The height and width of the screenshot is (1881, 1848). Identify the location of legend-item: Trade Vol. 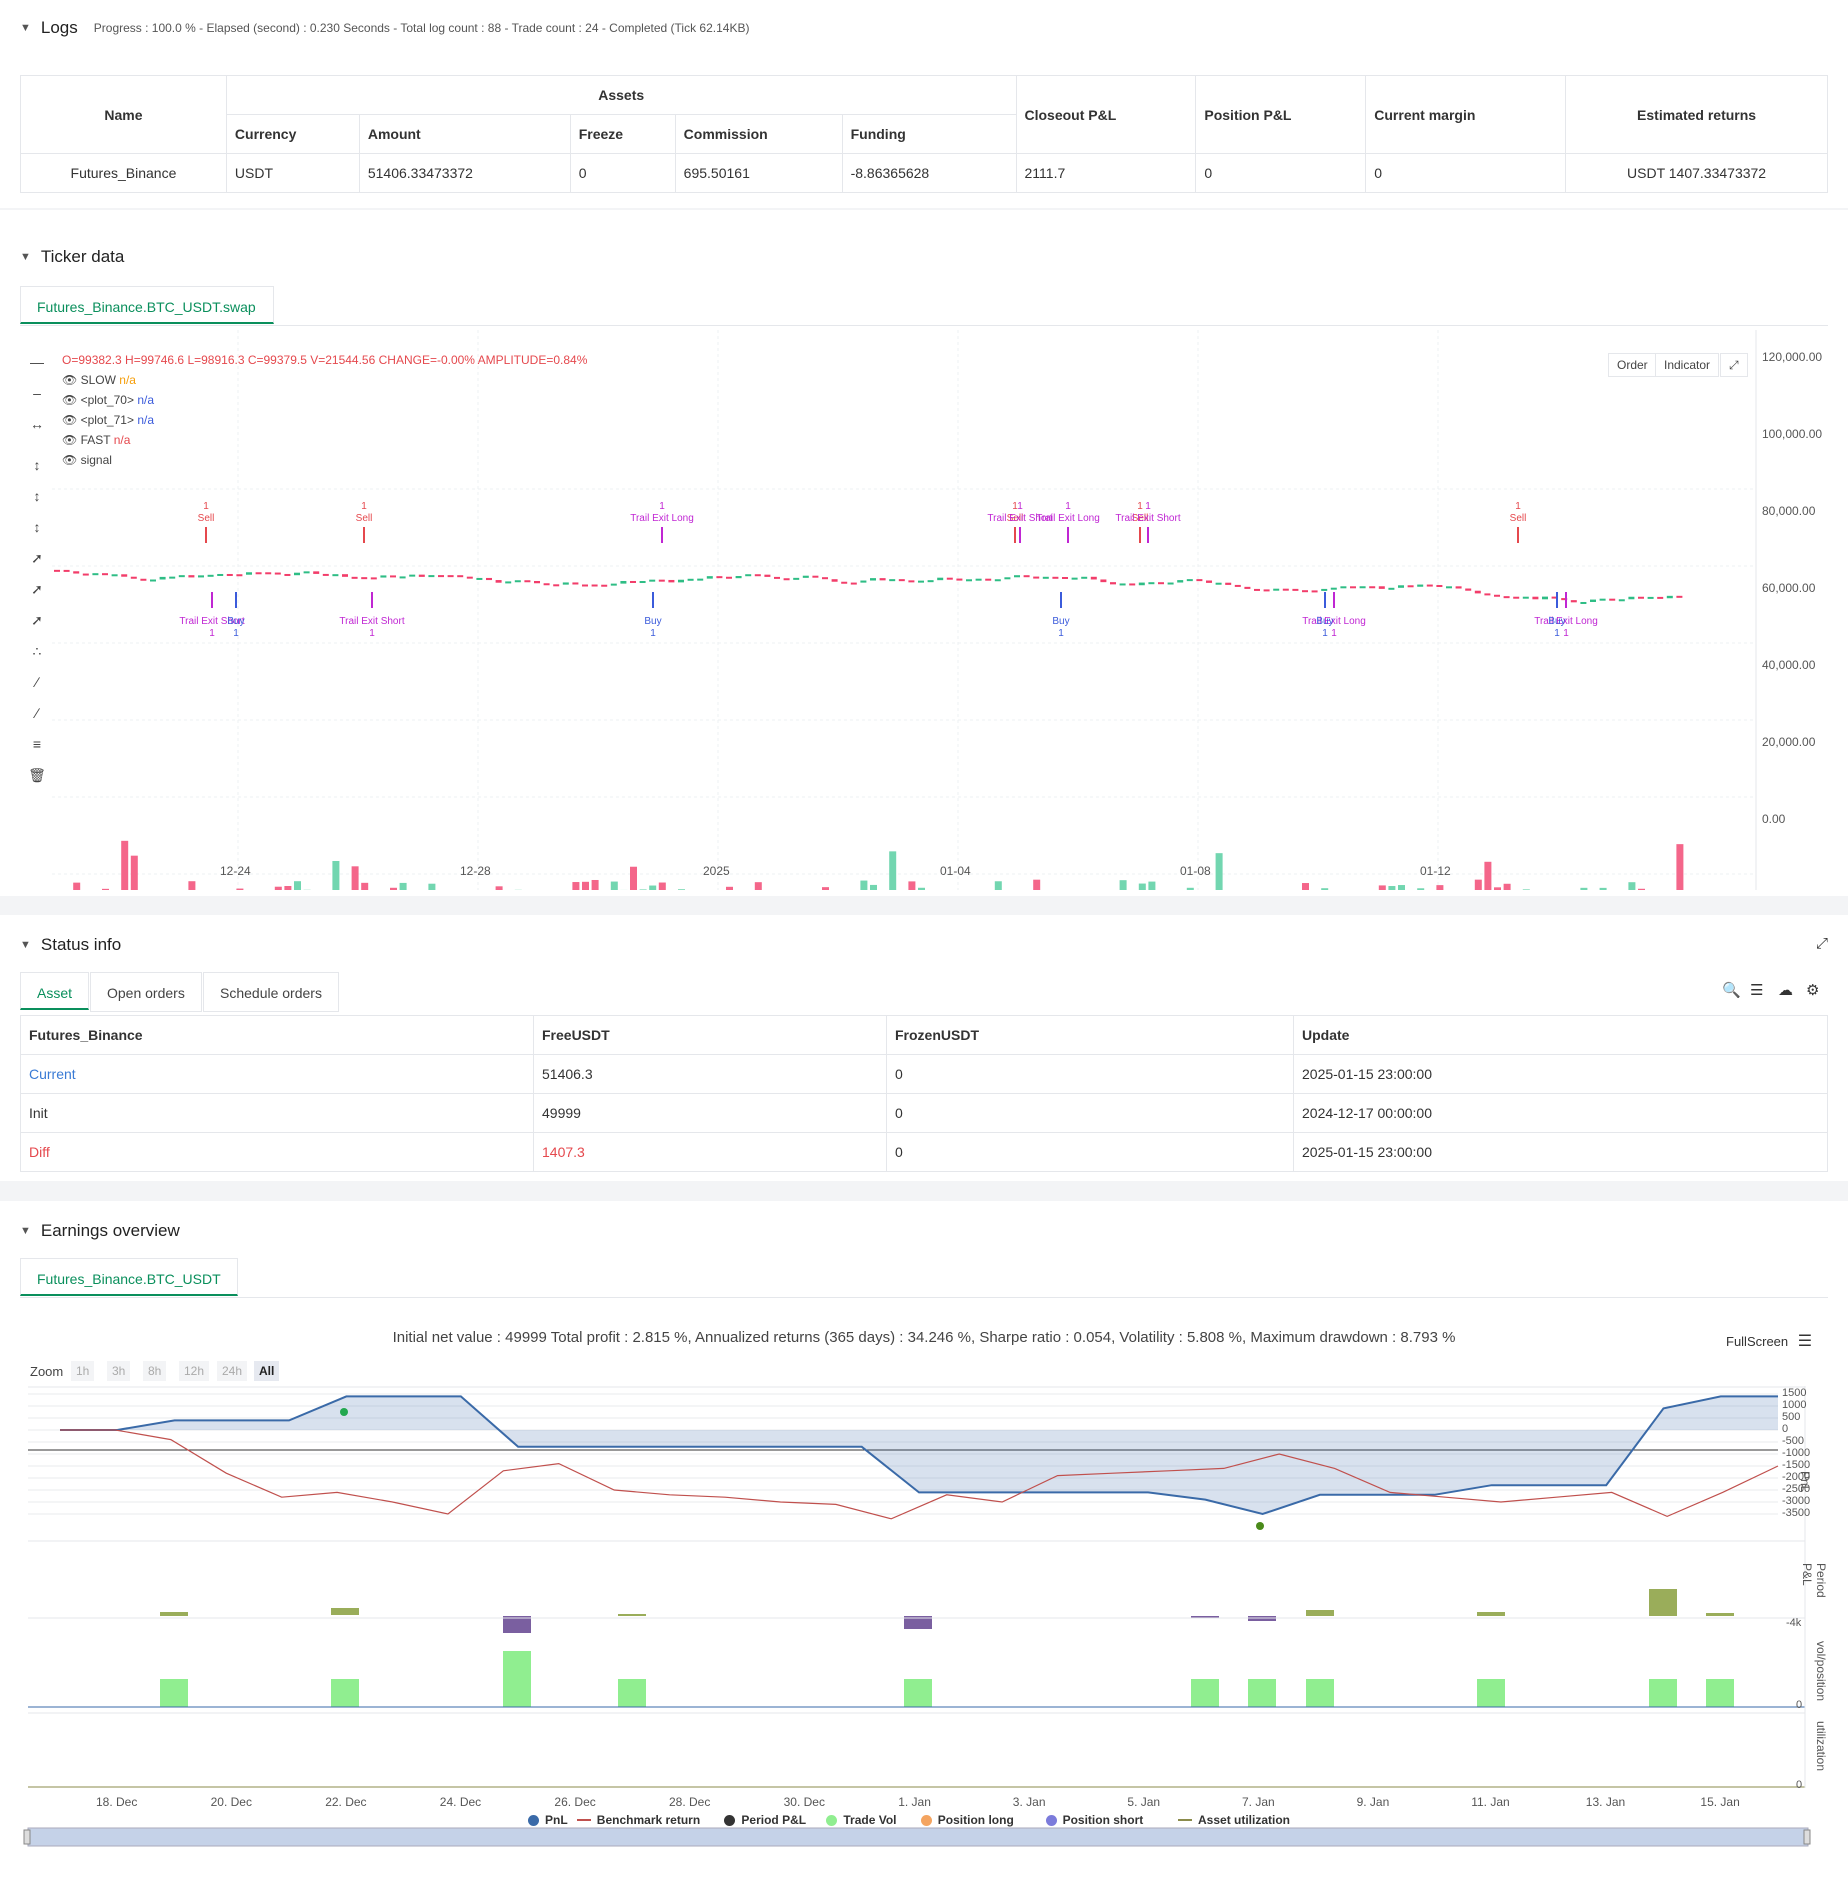
(861, 1820).